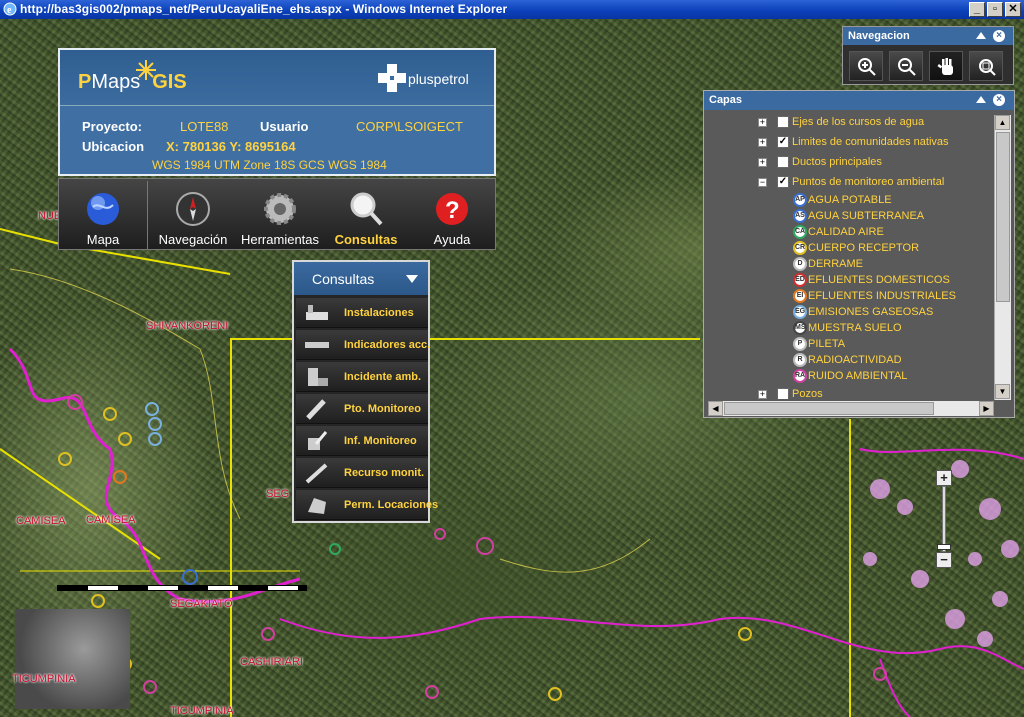 This screenshot has width=1024, height=717. I want to click on zoom-extent-icon, so click(987, 67).